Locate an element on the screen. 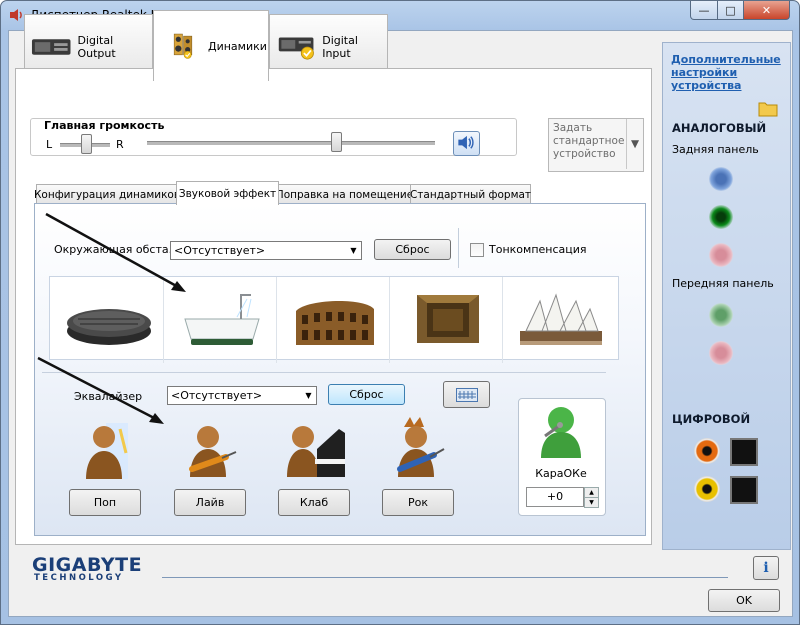 This screenshot has height=625, width=800. front-pink-jack is located at coordinates (721, 353).